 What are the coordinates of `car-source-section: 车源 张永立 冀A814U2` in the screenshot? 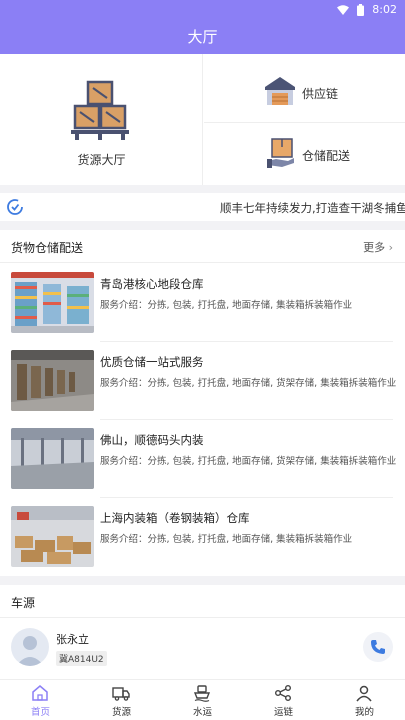 It's located at (202, 632).